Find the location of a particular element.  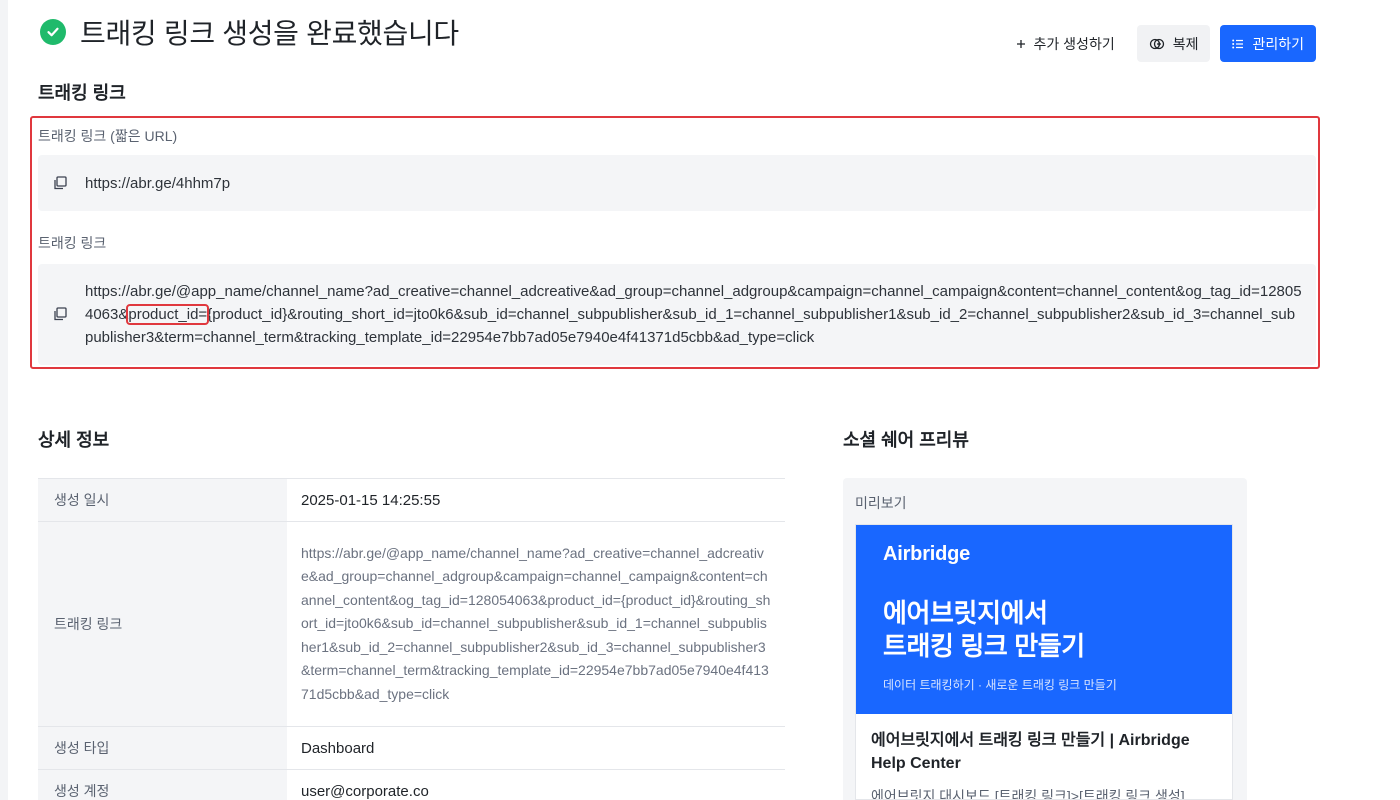

page-title: 트래킹 링크 생성을 완료했습니다 is located at coordinates (269, 33).